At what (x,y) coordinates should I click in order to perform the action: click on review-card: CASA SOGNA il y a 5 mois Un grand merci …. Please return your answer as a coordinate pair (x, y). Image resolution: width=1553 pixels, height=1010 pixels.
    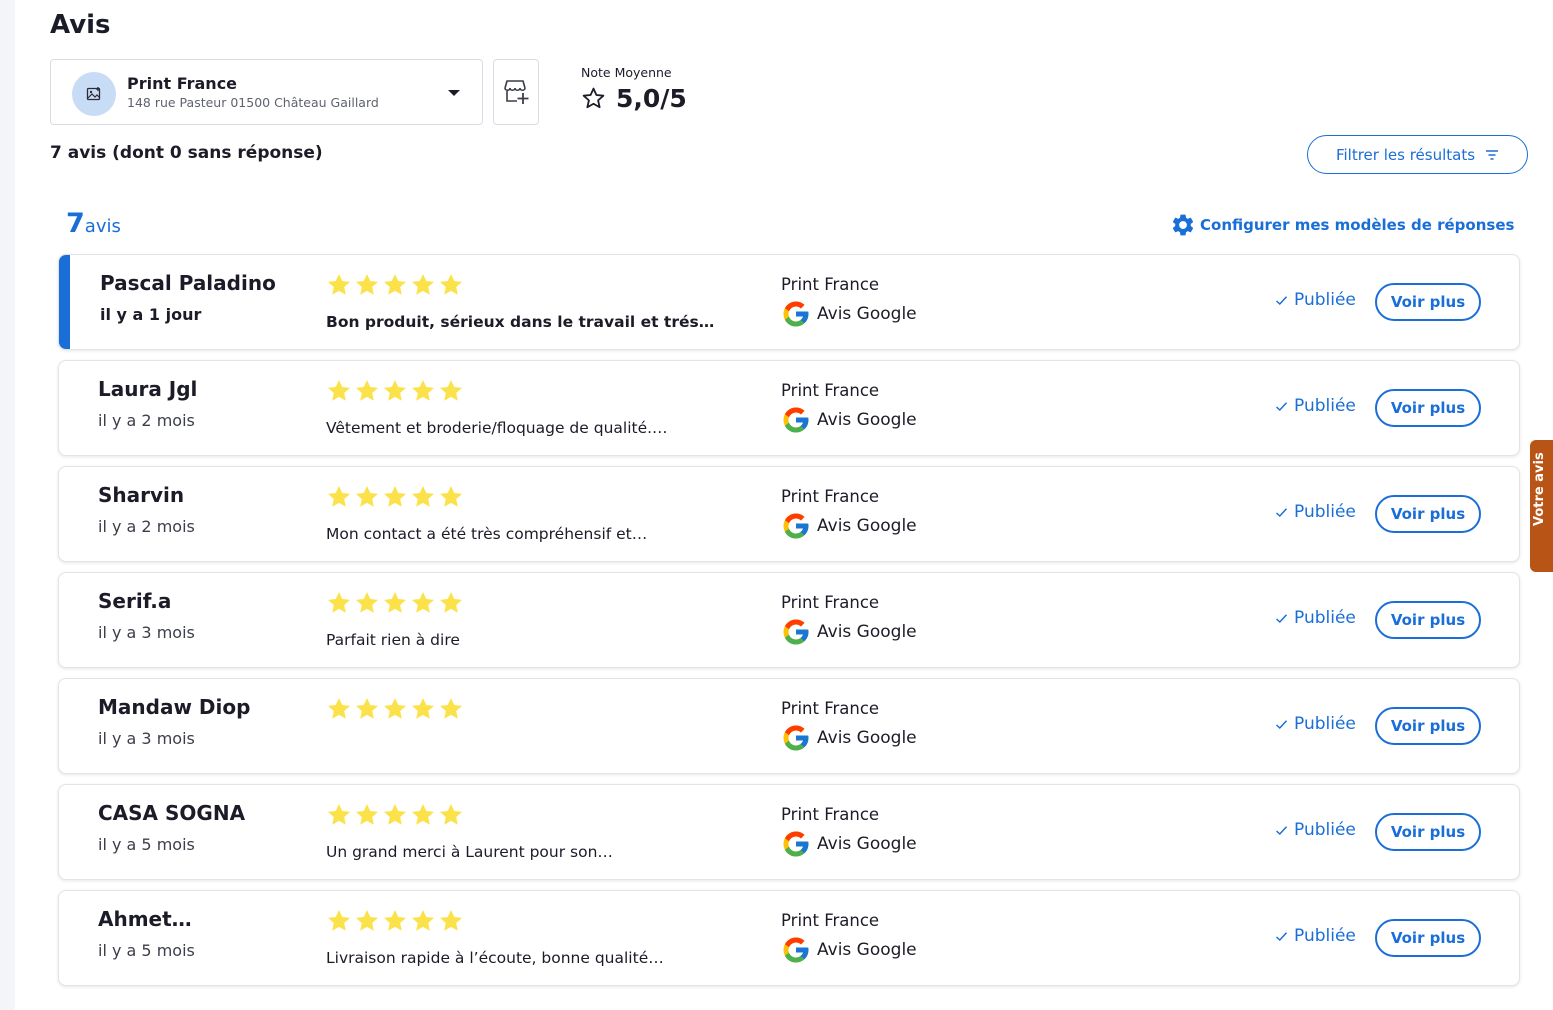
    Looking at the image, I should click on (789, 832).